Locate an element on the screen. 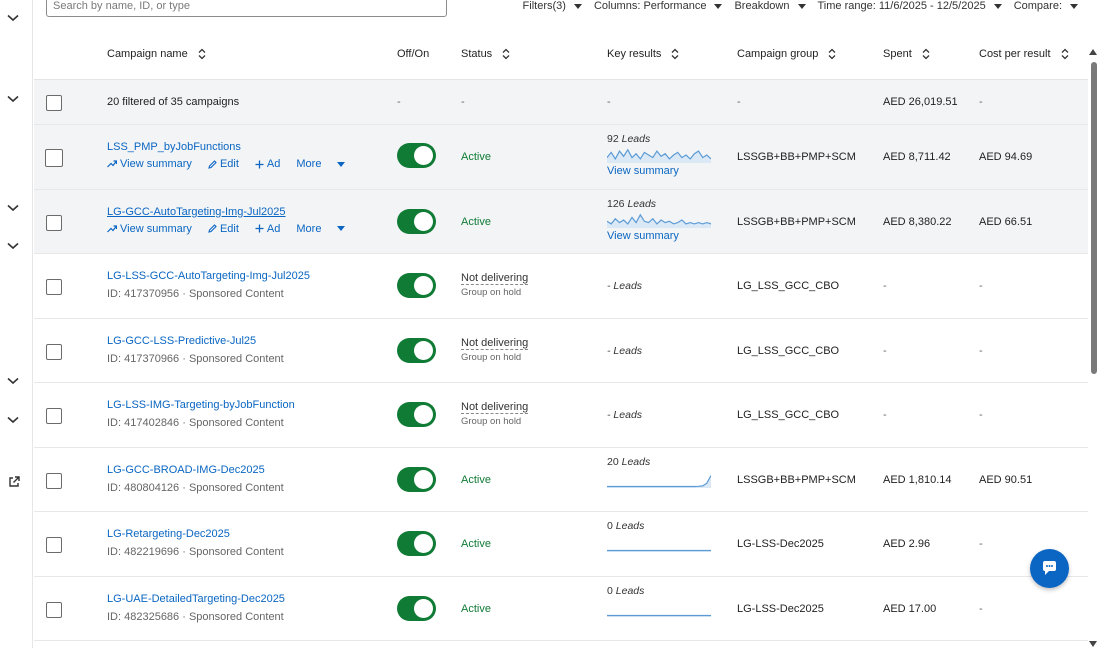 Image resolution: width=1100 pixels, height=648 pixels. col-spent: Spent is located at coordinates (907, 54).